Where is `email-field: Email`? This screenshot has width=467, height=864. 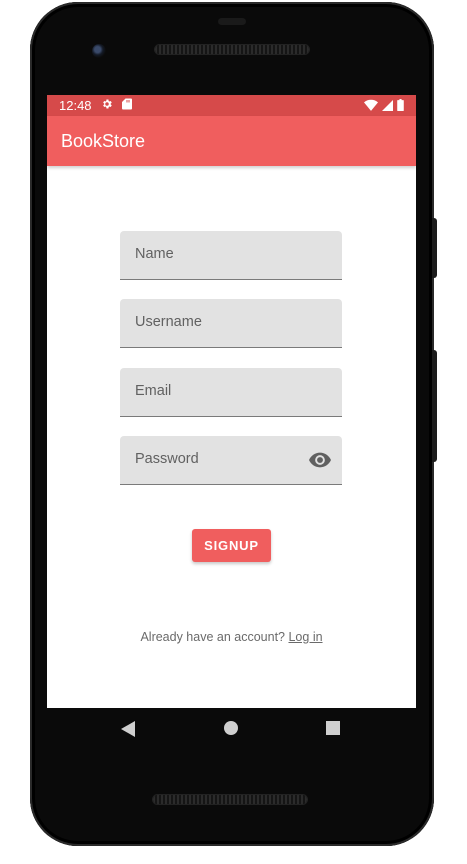
email-field: Email is located at coordinates (231, 392).